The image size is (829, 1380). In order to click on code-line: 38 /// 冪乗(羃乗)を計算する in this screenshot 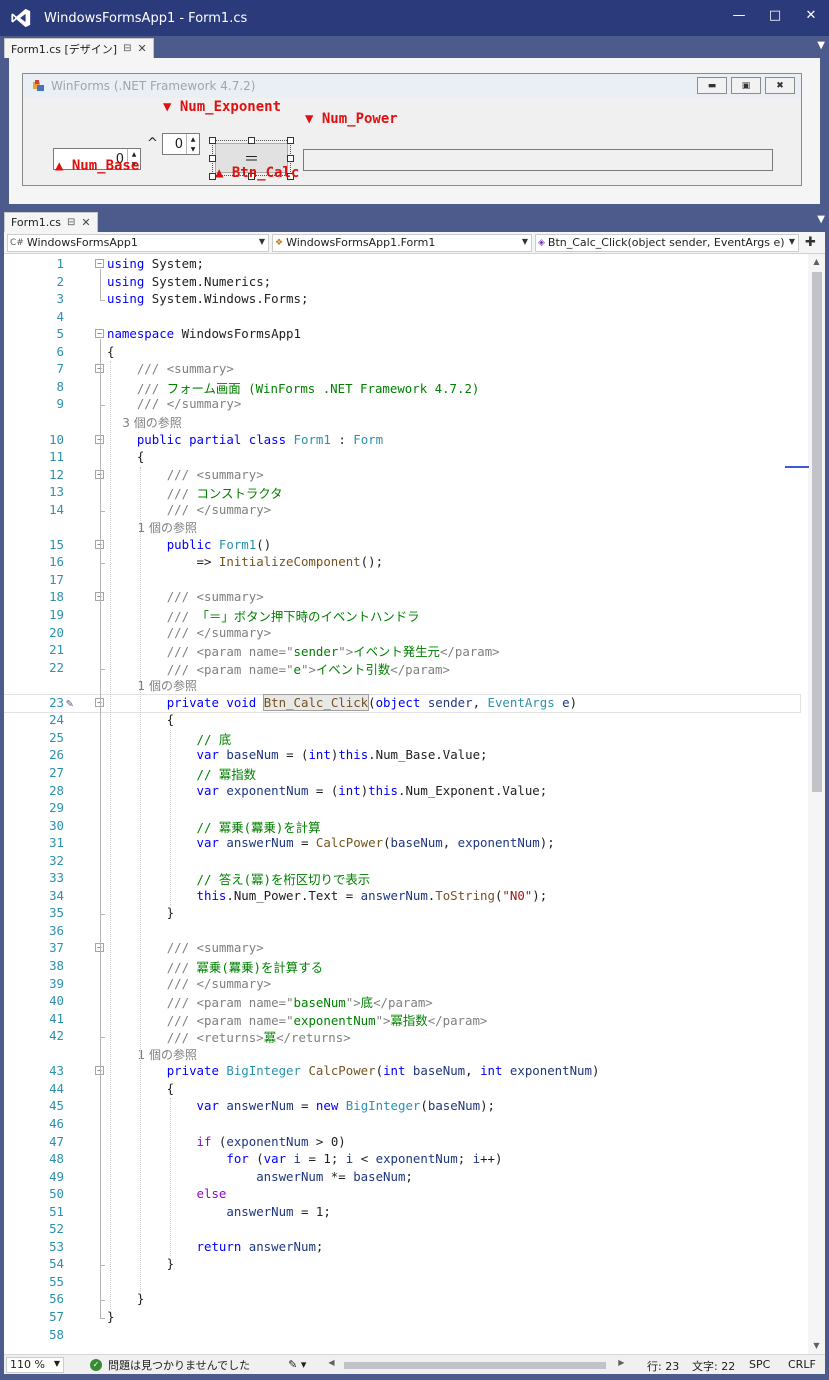, I will do `click(402, 967)`.